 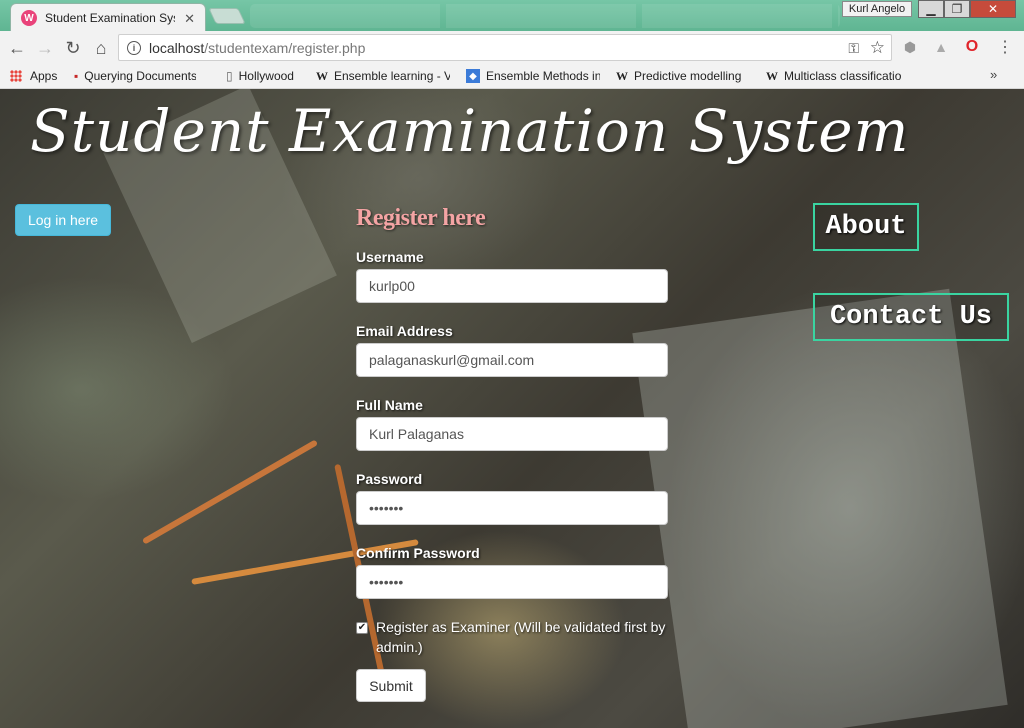 I want to click on form-title: Register here, so click(x=421, y=218).